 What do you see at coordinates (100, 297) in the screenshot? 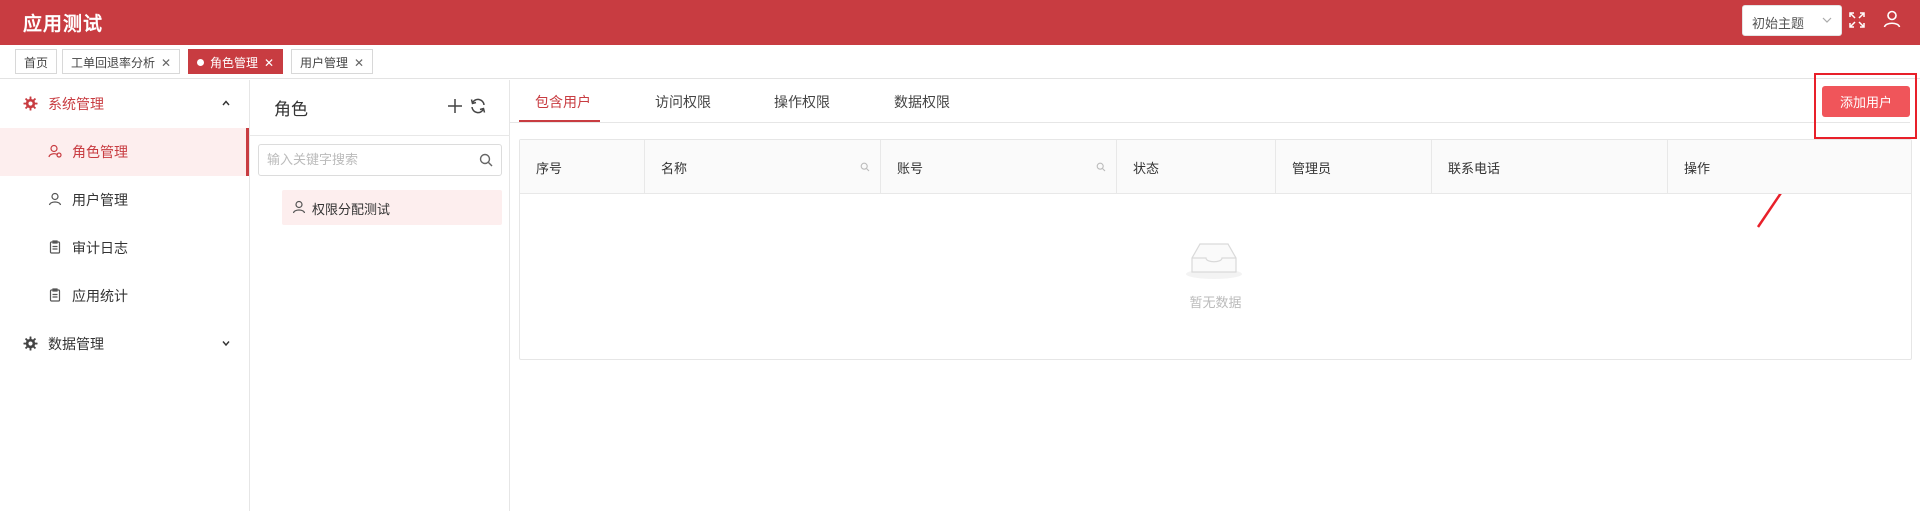
I see `sidebar-item-label: 应用统计` at bounding box center [100, 297].